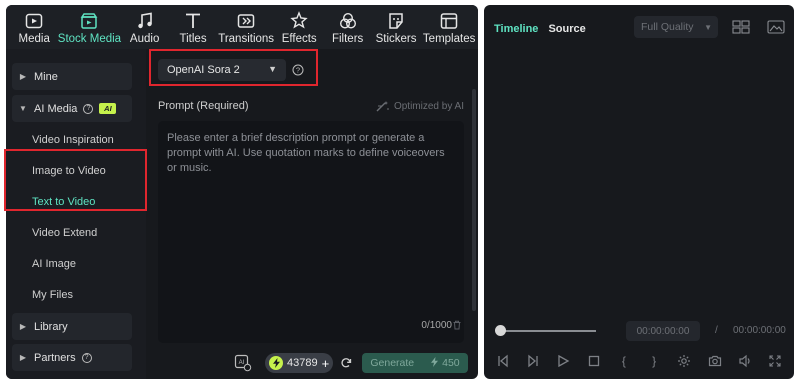 This screenshot has width=800, height=385. I want to click on fullscreen-icon, so click(775, 361).